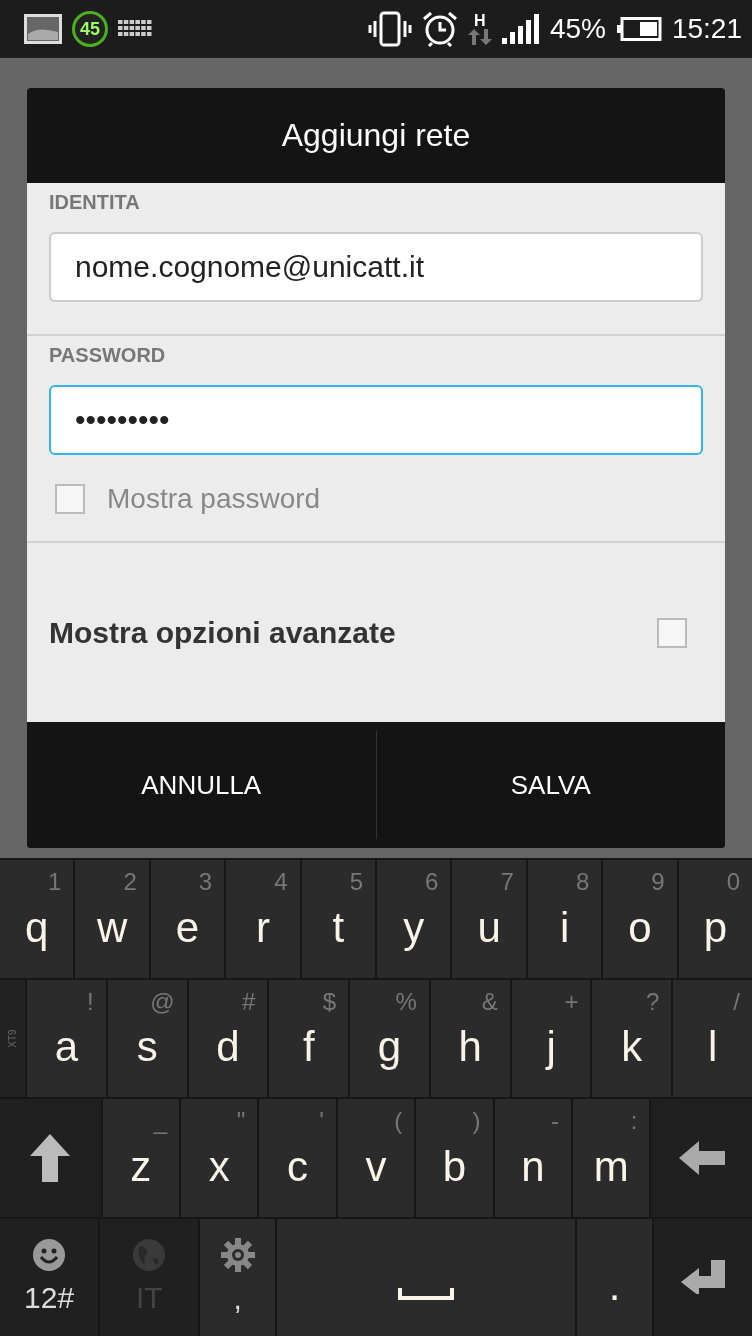 The width and height of the screenshot is (752, 1336). I want to click on key: / l, so click(712, 1038).